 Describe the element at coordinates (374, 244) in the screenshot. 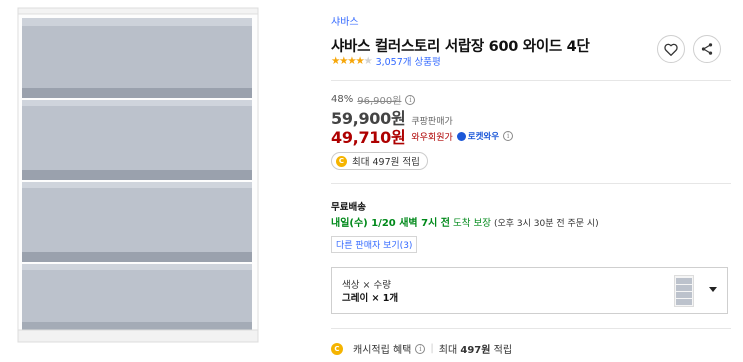

I see `other-sellers-button: 다른 판매자 보기(3)` at that location.